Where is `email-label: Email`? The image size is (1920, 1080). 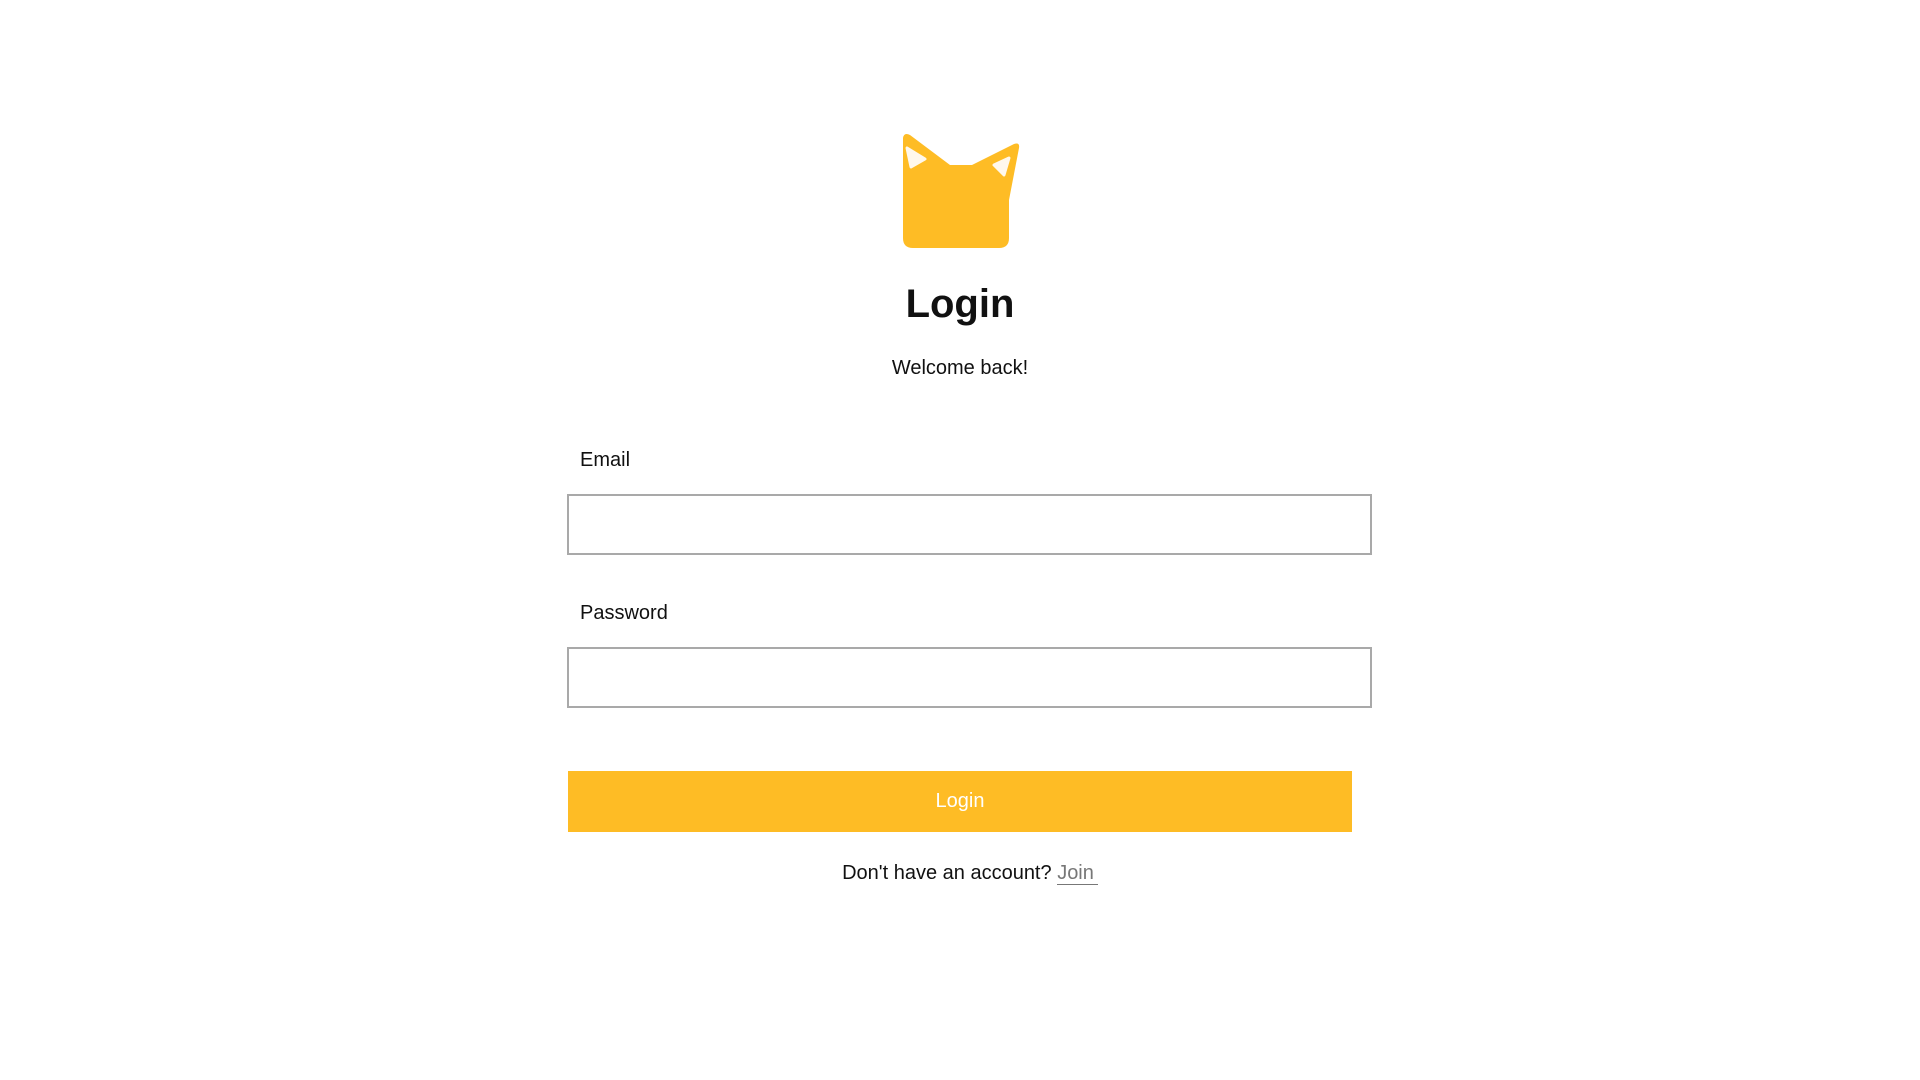
email-label: Email is located at coordinates (605, 460).